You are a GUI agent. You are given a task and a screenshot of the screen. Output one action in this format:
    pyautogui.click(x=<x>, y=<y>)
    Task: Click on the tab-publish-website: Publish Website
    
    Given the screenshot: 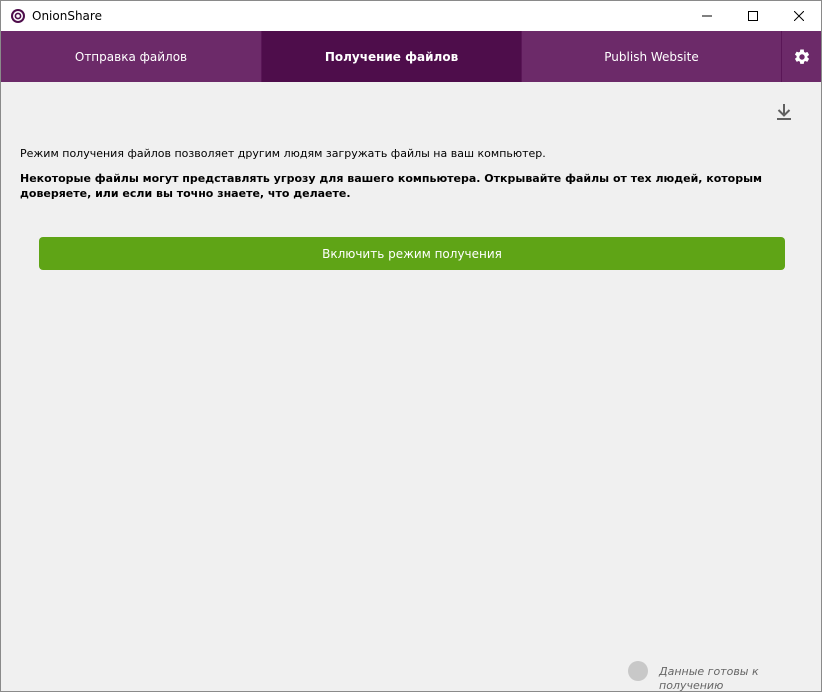 What is the action you would take?
    pyautogui.click(x=651, y=56)
    